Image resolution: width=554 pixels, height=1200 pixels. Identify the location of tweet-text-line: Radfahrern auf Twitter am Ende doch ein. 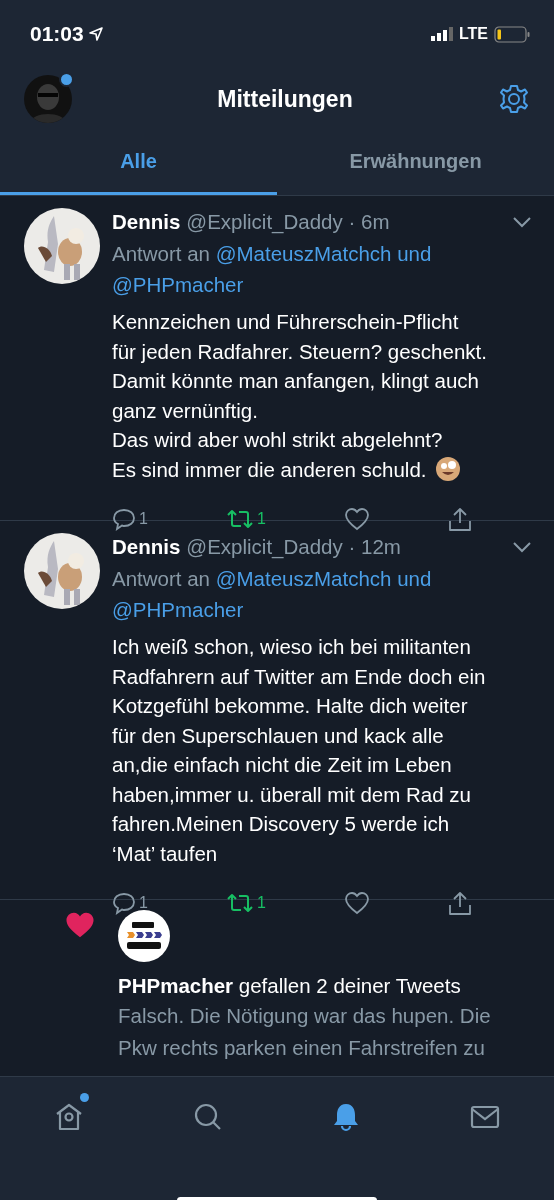
(299, 676).